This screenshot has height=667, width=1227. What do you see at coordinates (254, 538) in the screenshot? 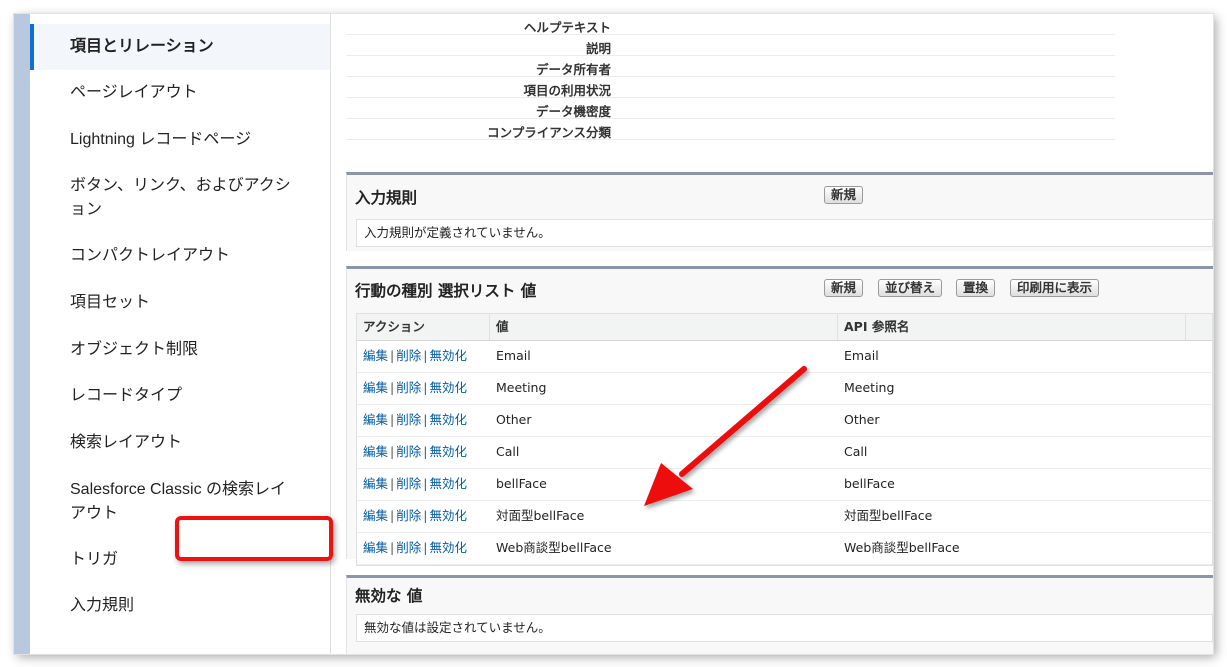
I see `highlight-box` at bounding box center [254, 538].